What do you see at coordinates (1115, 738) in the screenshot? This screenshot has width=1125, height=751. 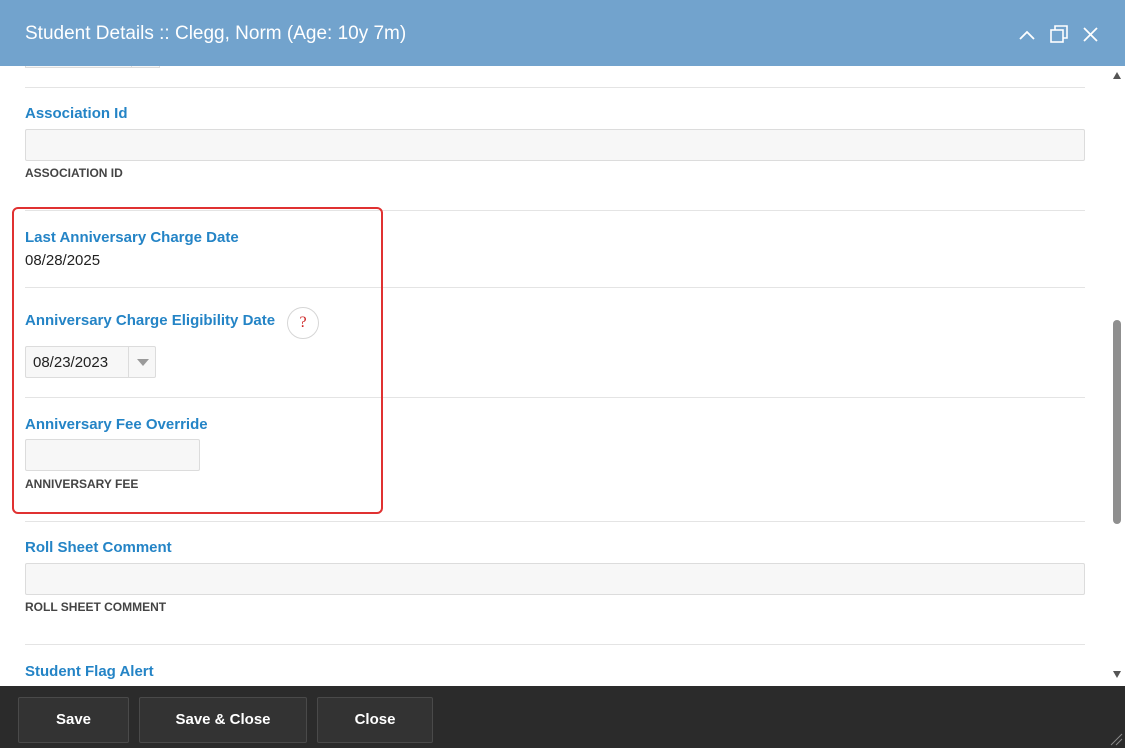 I see `resize-grip-icon` at bounding box center [1115, 738].